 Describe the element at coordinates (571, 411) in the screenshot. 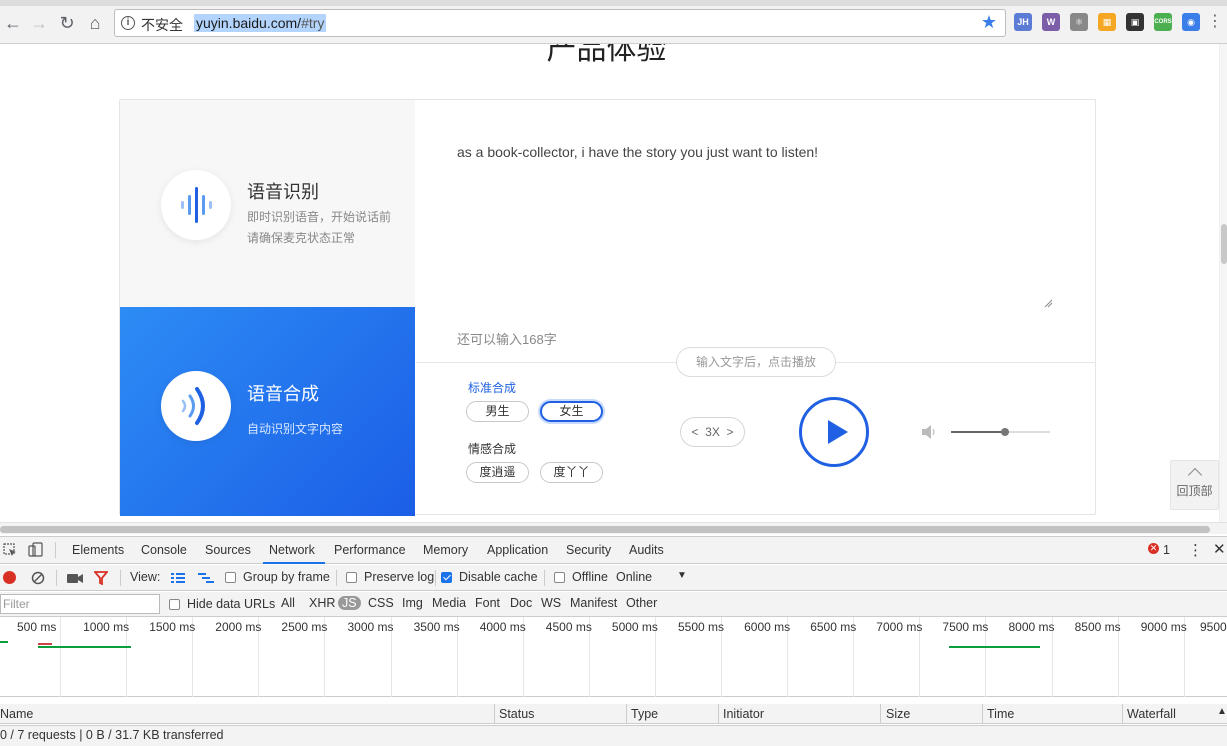

I see `voice-female-button: 女生` at that location.